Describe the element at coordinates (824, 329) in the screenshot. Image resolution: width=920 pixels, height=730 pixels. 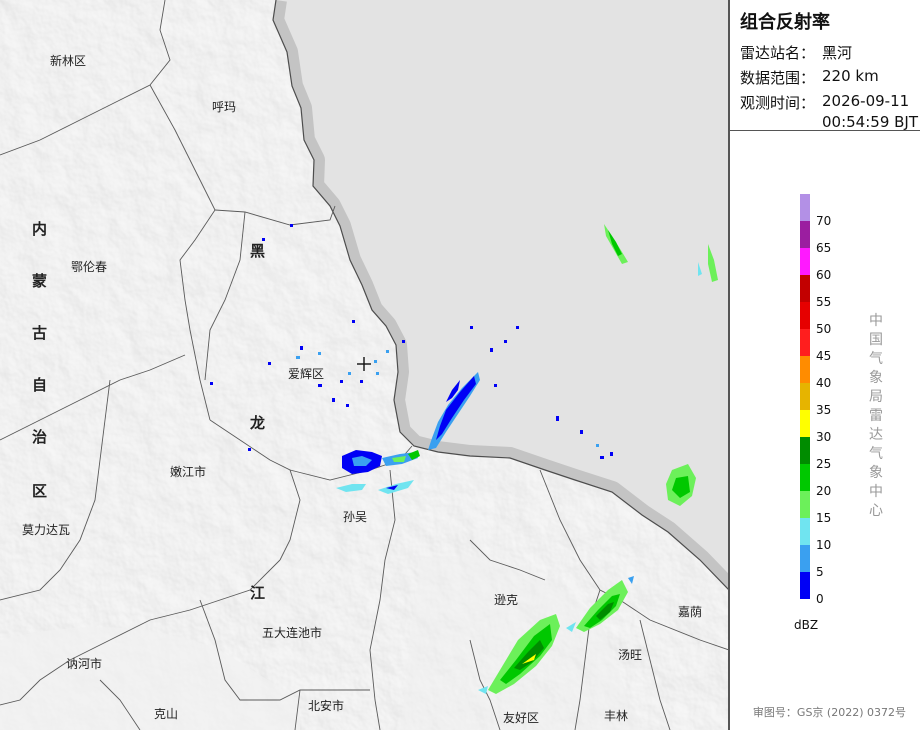
I see `legend-value: 50` at that location.